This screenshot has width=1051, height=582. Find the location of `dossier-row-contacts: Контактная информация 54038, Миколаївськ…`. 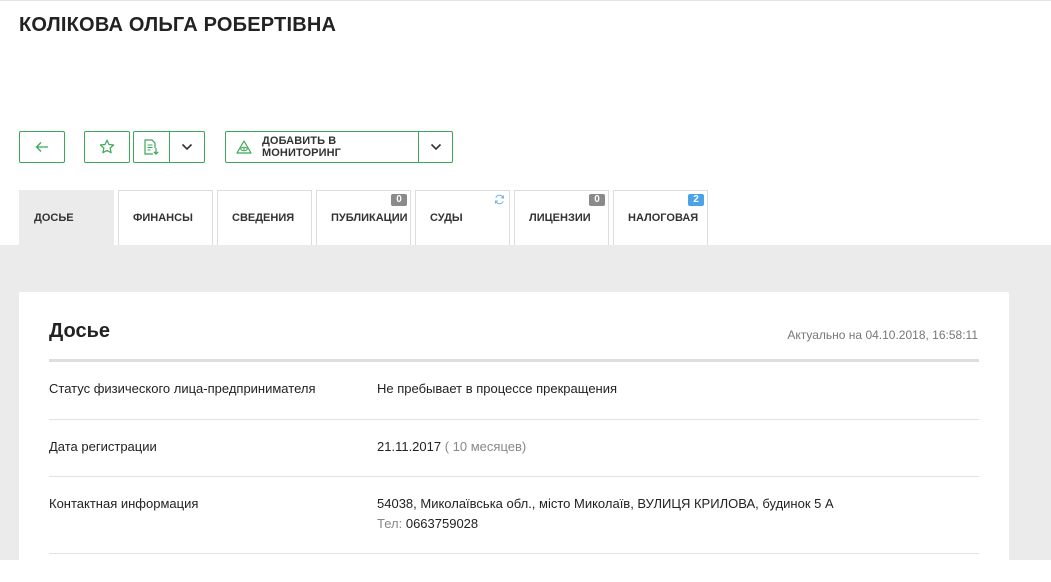

dossier-row-contacts: Контактная информация 54038, Миколаївськ… is located at coordinates (514, 515).